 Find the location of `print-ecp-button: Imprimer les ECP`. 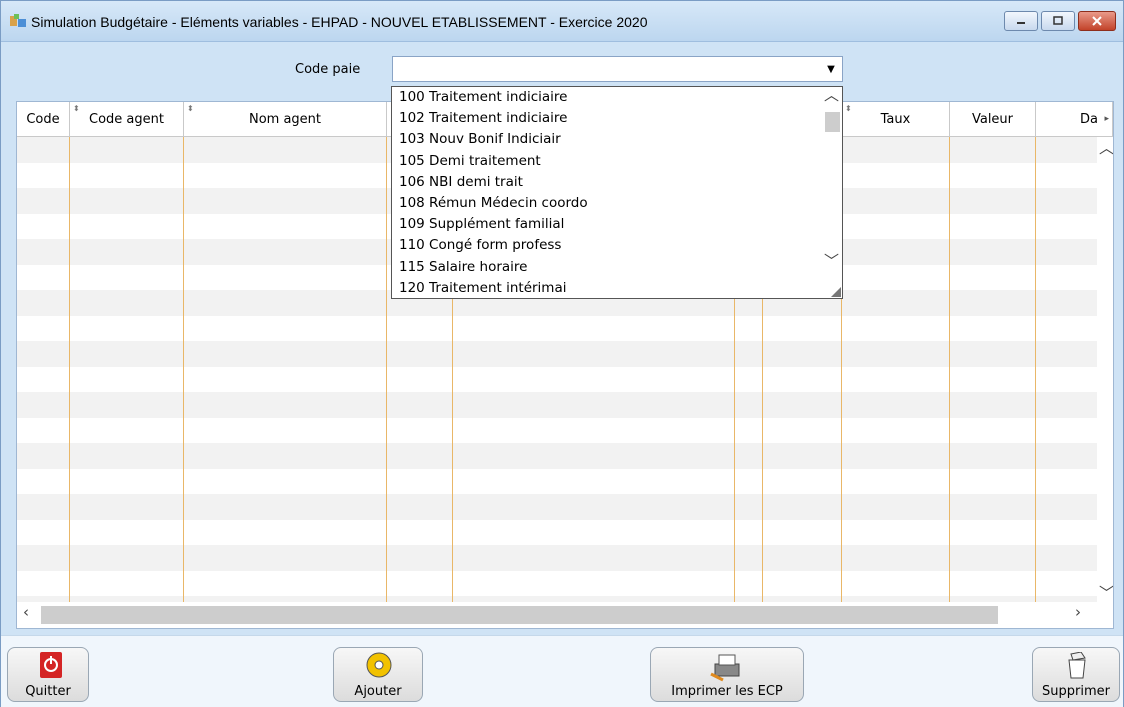

print-ecp-button: Imprimer les ECP is located at coordinates (727, 674).